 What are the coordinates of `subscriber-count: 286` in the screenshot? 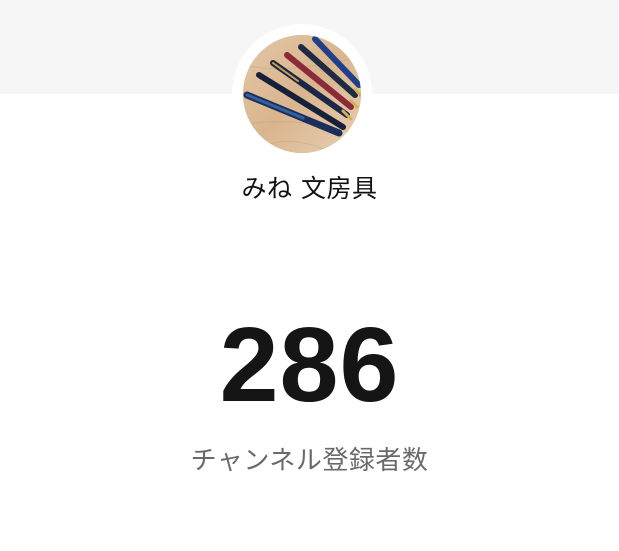 It's located at (309, 365).